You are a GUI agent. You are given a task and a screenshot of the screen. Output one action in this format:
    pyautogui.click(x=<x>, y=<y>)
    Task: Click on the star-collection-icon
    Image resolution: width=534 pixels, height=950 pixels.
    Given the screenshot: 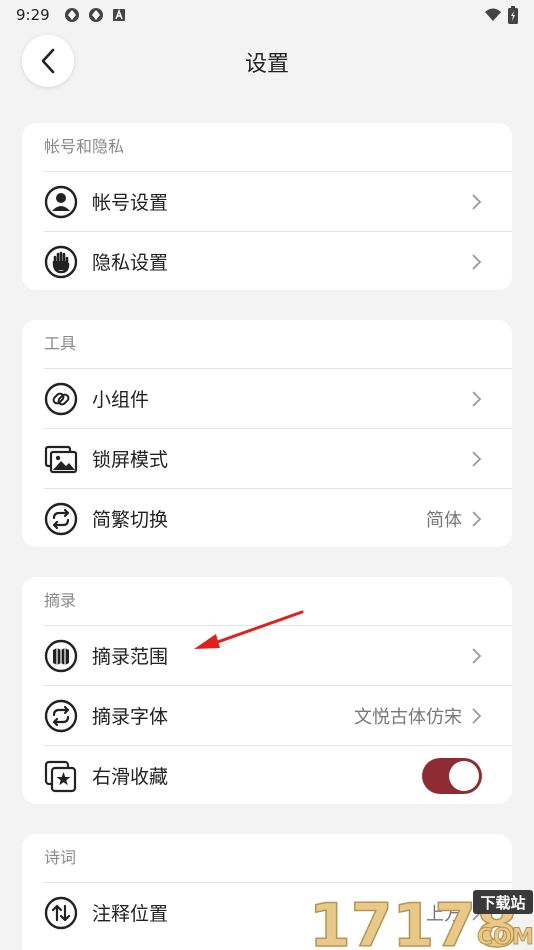 What is the action you would take?
    pyautogui.click(x=61, y=776)
    